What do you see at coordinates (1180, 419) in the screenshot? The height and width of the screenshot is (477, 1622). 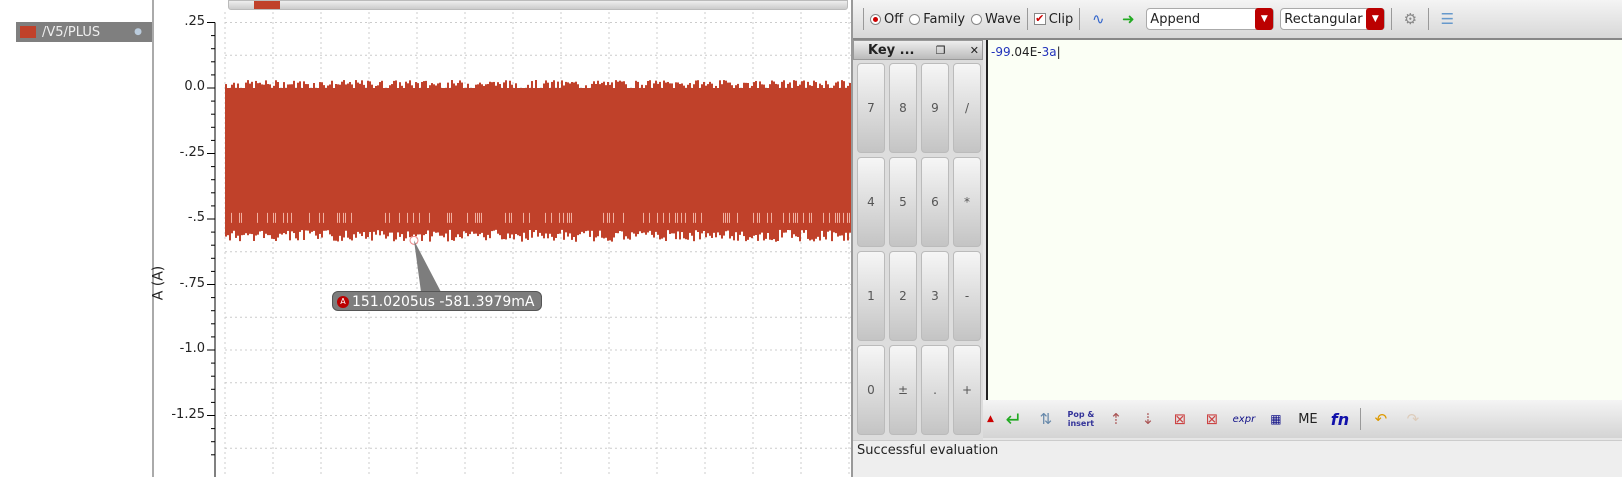 I see `clear-icon: ⊠` at bounding box center [1180, 419].